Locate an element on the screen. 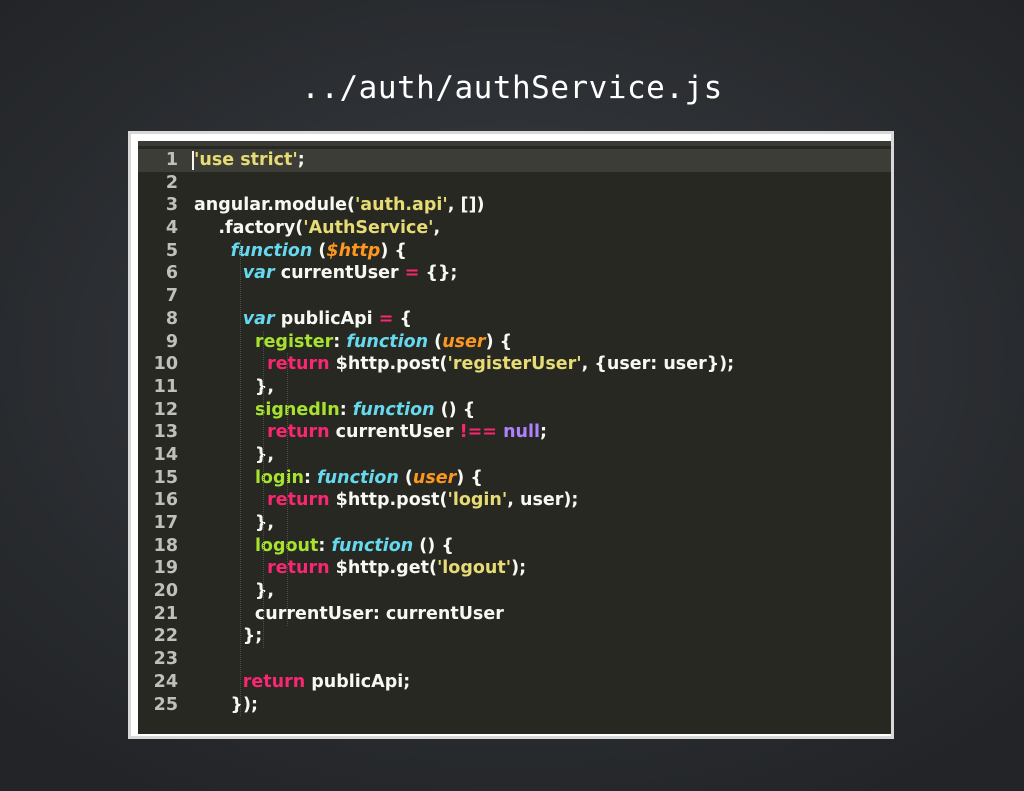  line-number: 16 is located at coordinates (165, 500).